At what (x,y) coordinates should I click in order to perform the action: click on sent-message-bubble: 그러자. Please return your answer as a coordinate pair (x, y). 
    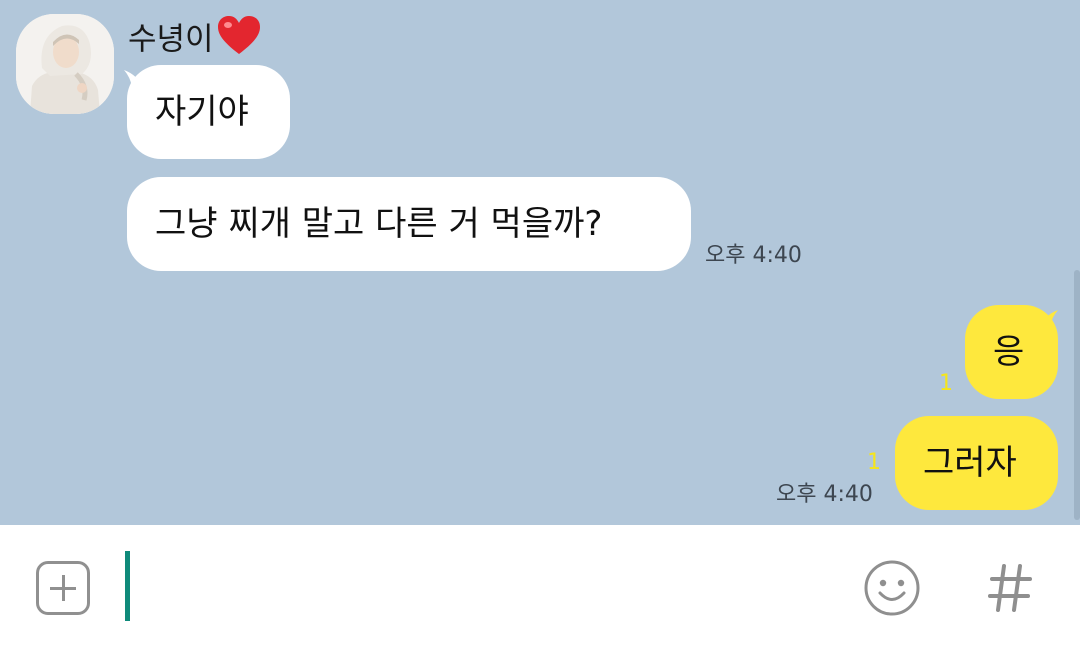
    Looking at the image, I should click on (976, 463).